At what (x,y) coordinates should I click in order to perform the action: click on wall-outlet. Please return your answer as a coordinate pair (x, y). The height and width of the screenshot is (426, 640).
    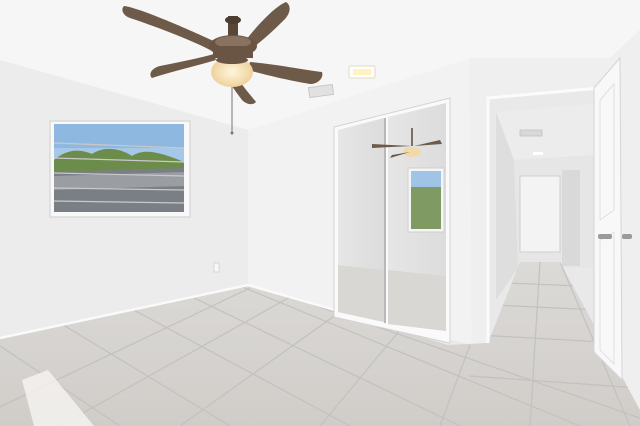
    Looking at the image, I should click on (216, 267).